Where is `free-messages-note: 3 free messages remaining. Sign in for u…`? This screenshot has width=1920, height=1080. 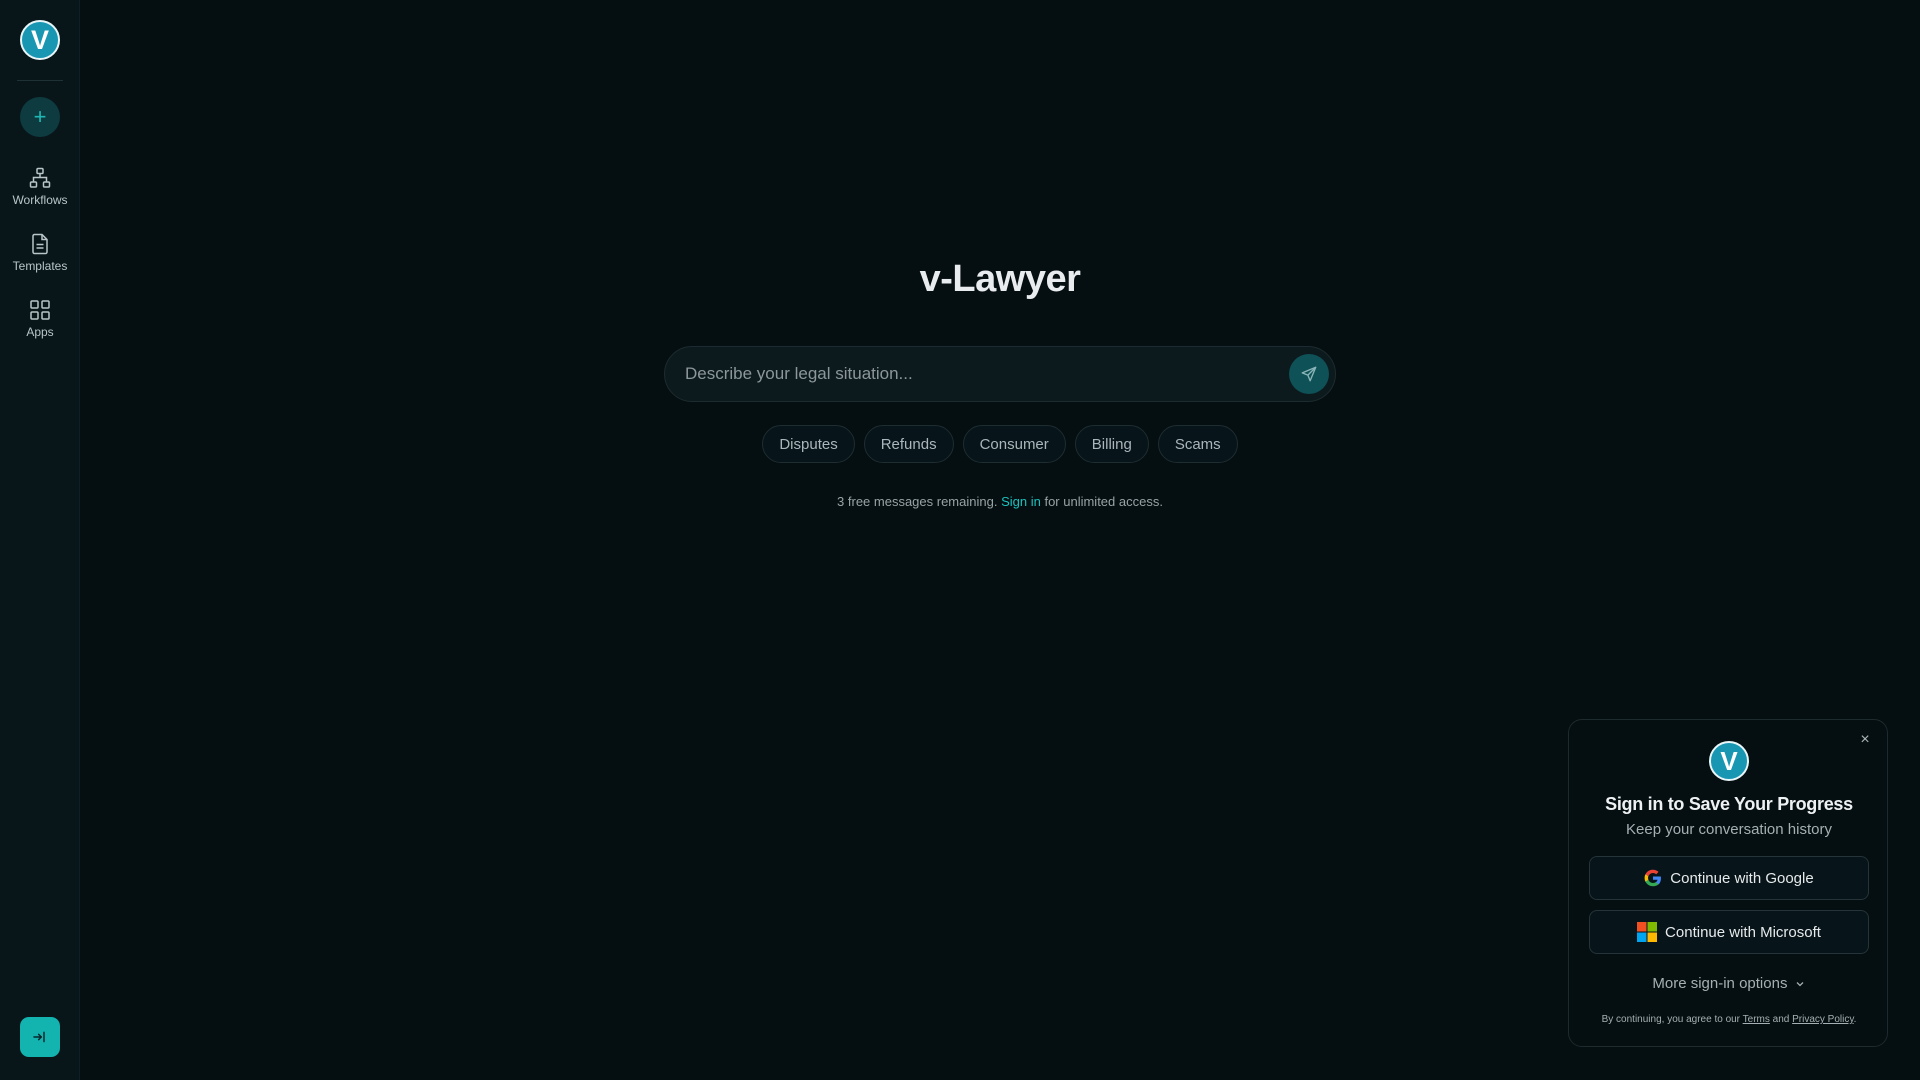 free-messages-note: 3 free messages remaining. Sign in for u… is located at coordinates (960, 501).